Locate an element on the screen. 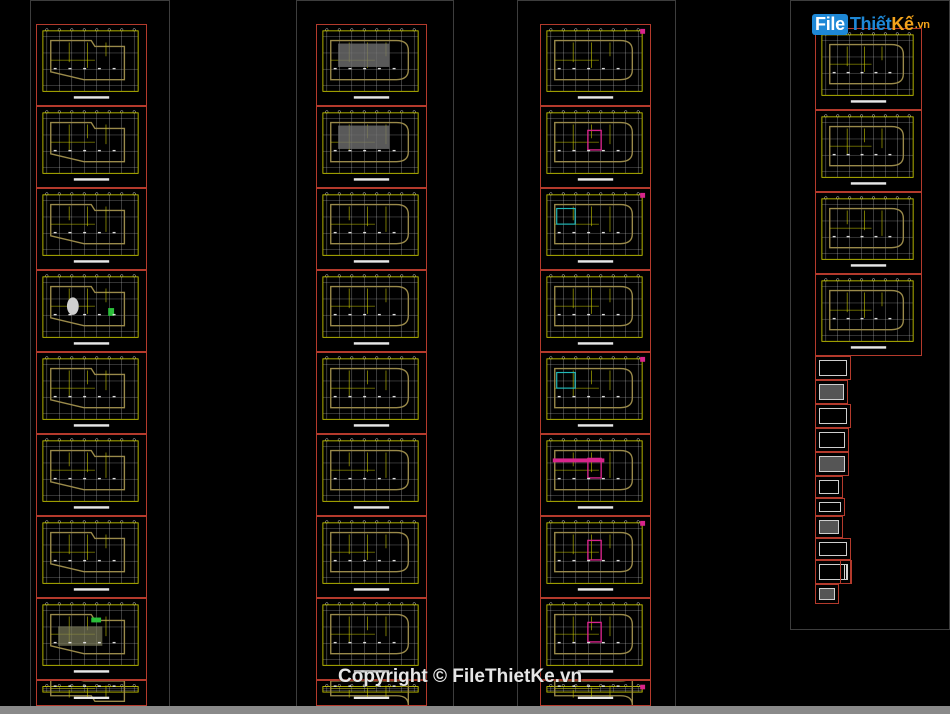 The height and width of the screenshot is (714, 950). logo-ke: Kế is located at coordinates (902, 24).